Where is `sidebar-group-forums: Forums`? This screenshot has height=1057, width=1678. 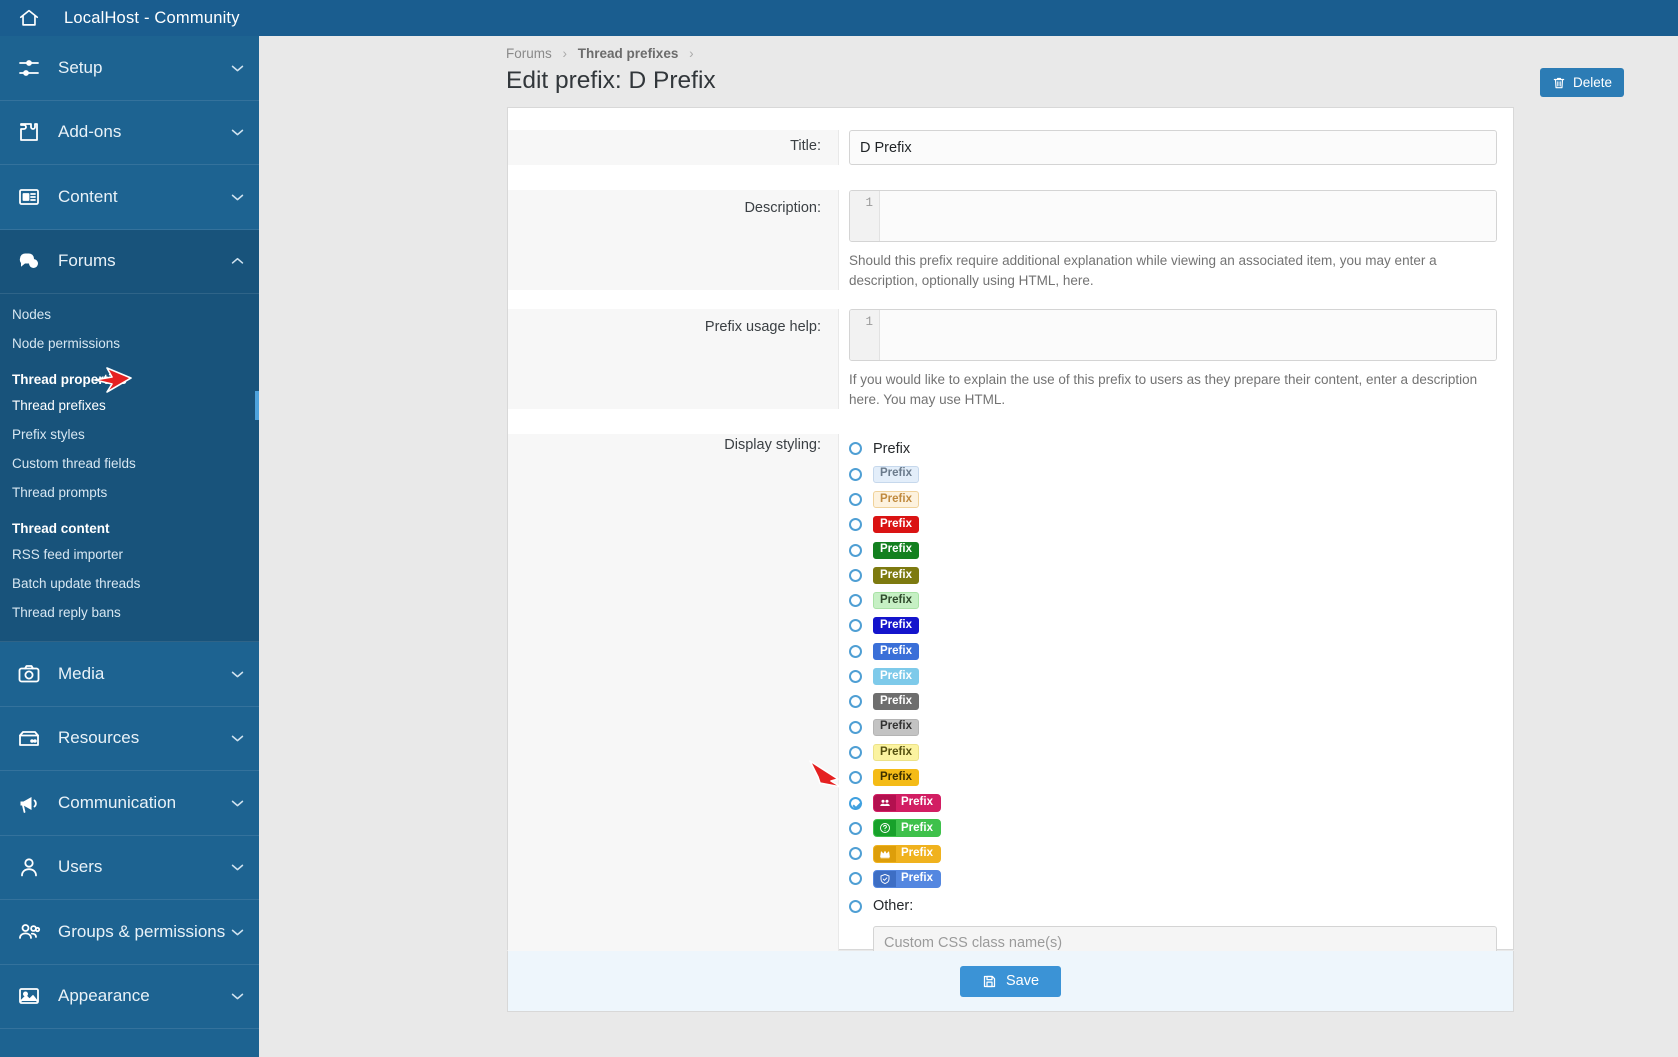
sidebar-group-forums: Forums is located at coordinates (129, 261).